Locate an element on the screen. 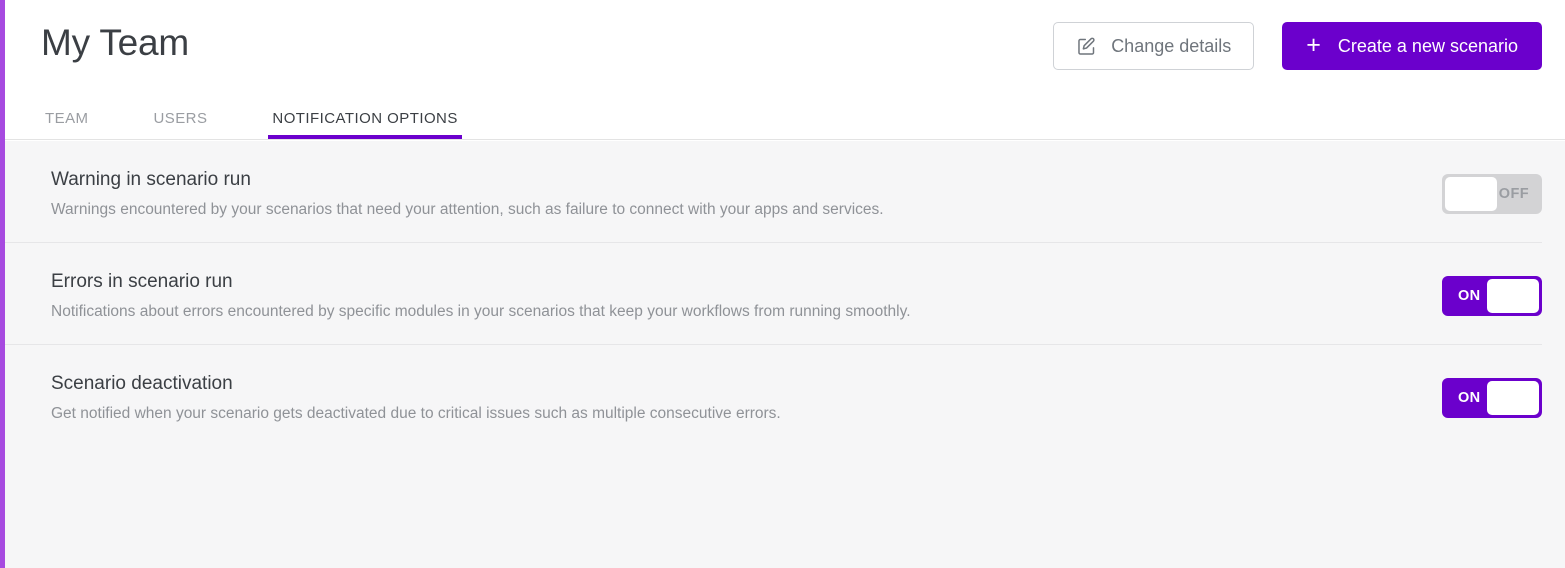  notification-title: Scenario deactivation is located at coordinates (142, 383).